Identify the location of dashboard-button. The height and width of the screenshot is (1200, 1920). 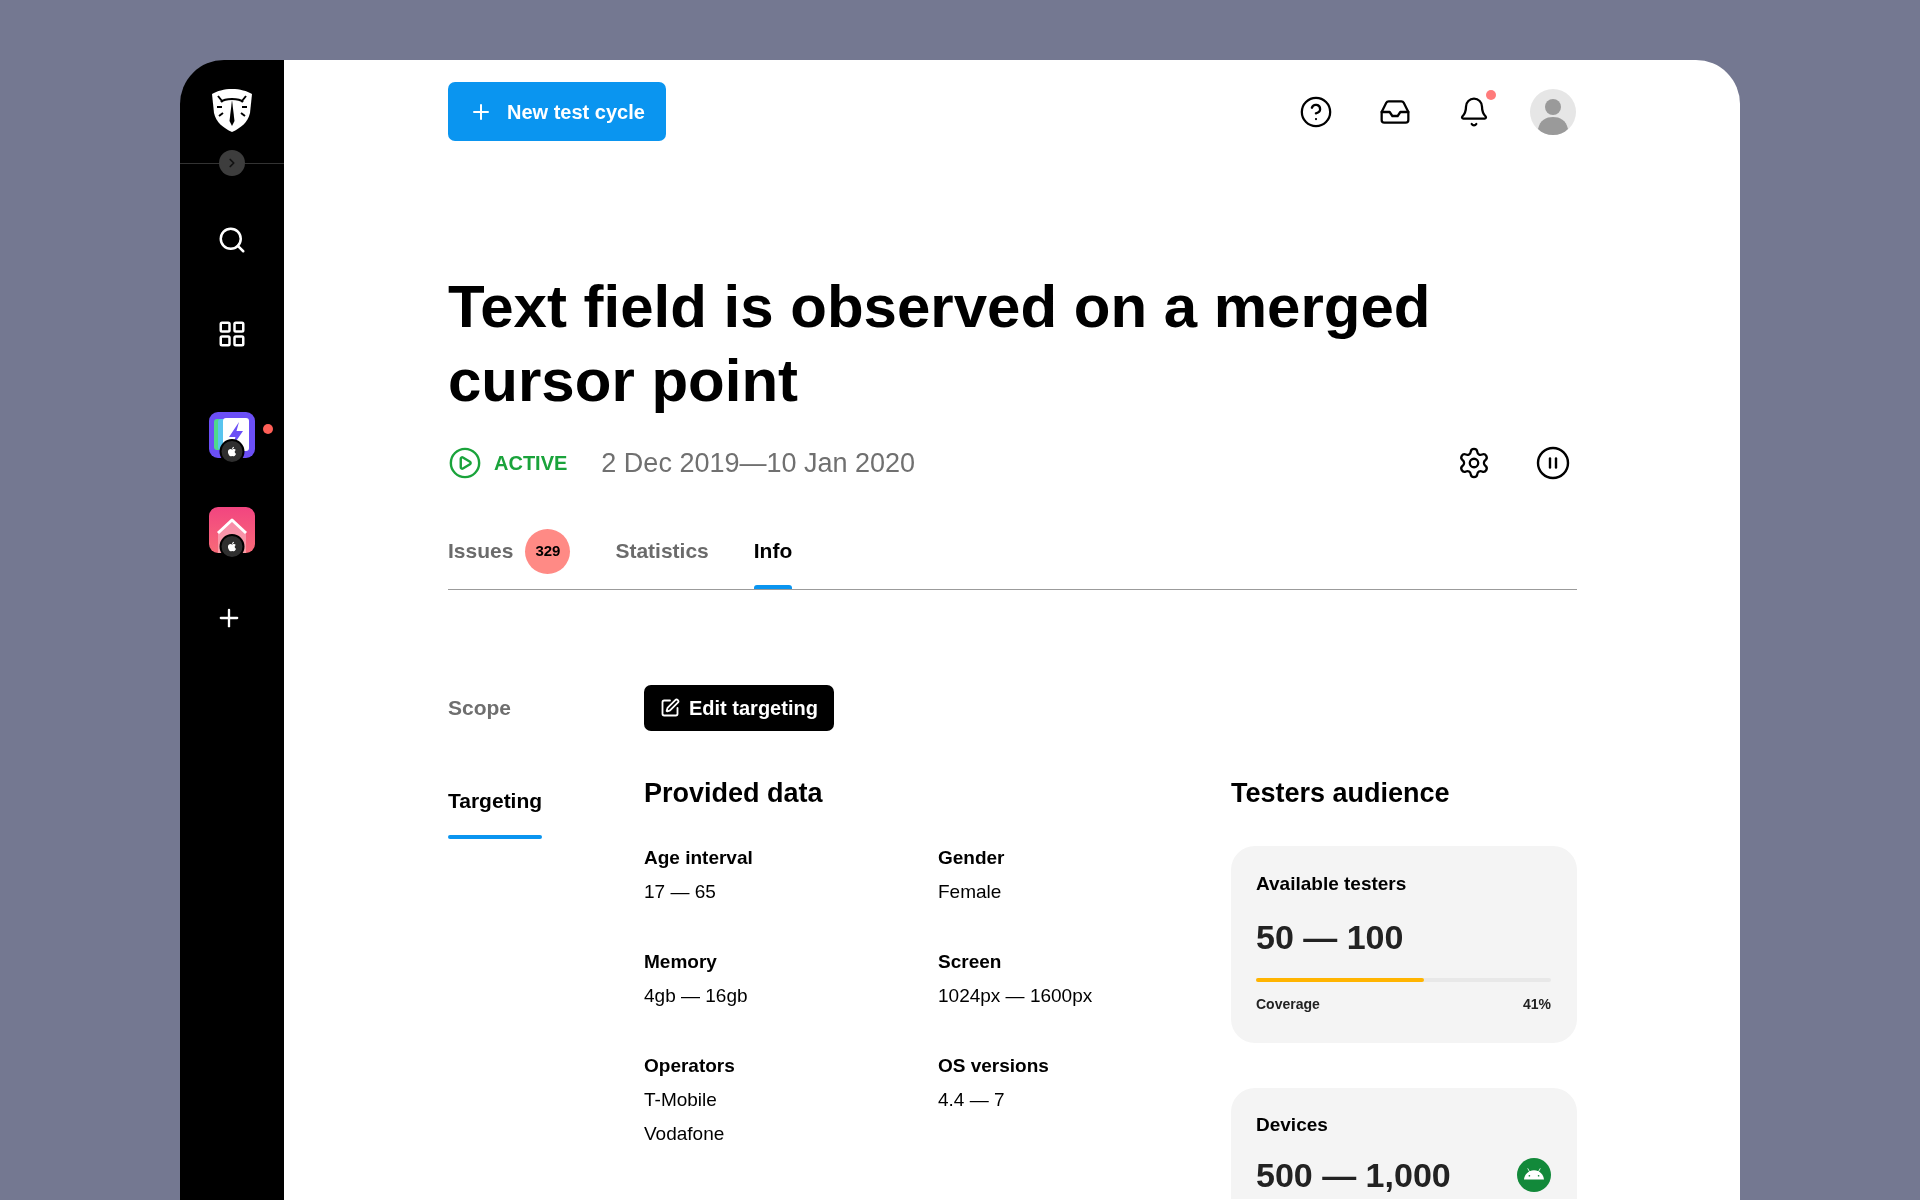
(232, 334).